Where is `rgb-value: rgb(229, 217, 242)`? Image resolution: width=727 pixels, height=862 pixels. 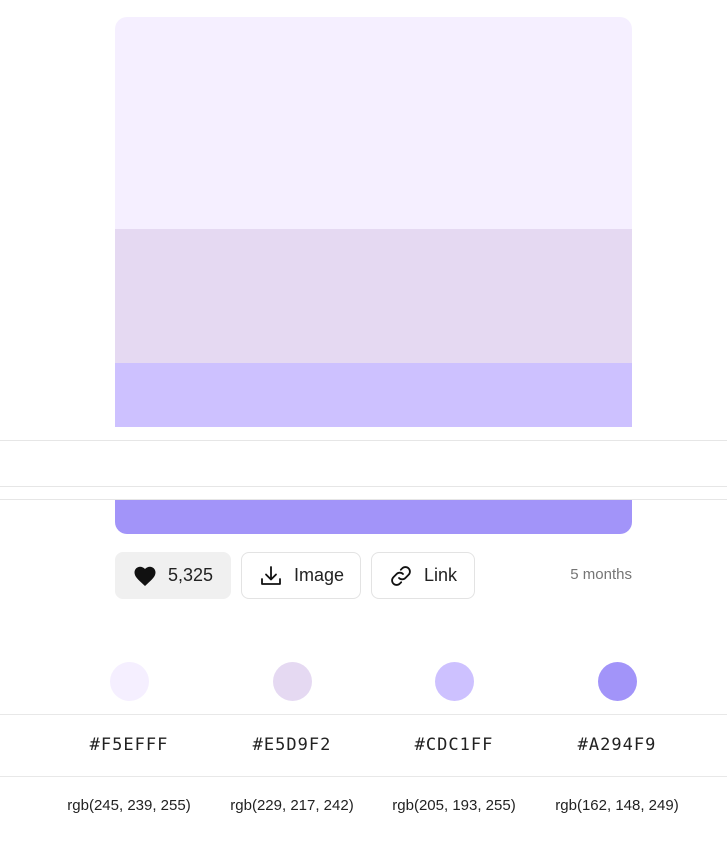 rgb-value: rgb(229, 217, 242) is located at coordinates (292, 805).